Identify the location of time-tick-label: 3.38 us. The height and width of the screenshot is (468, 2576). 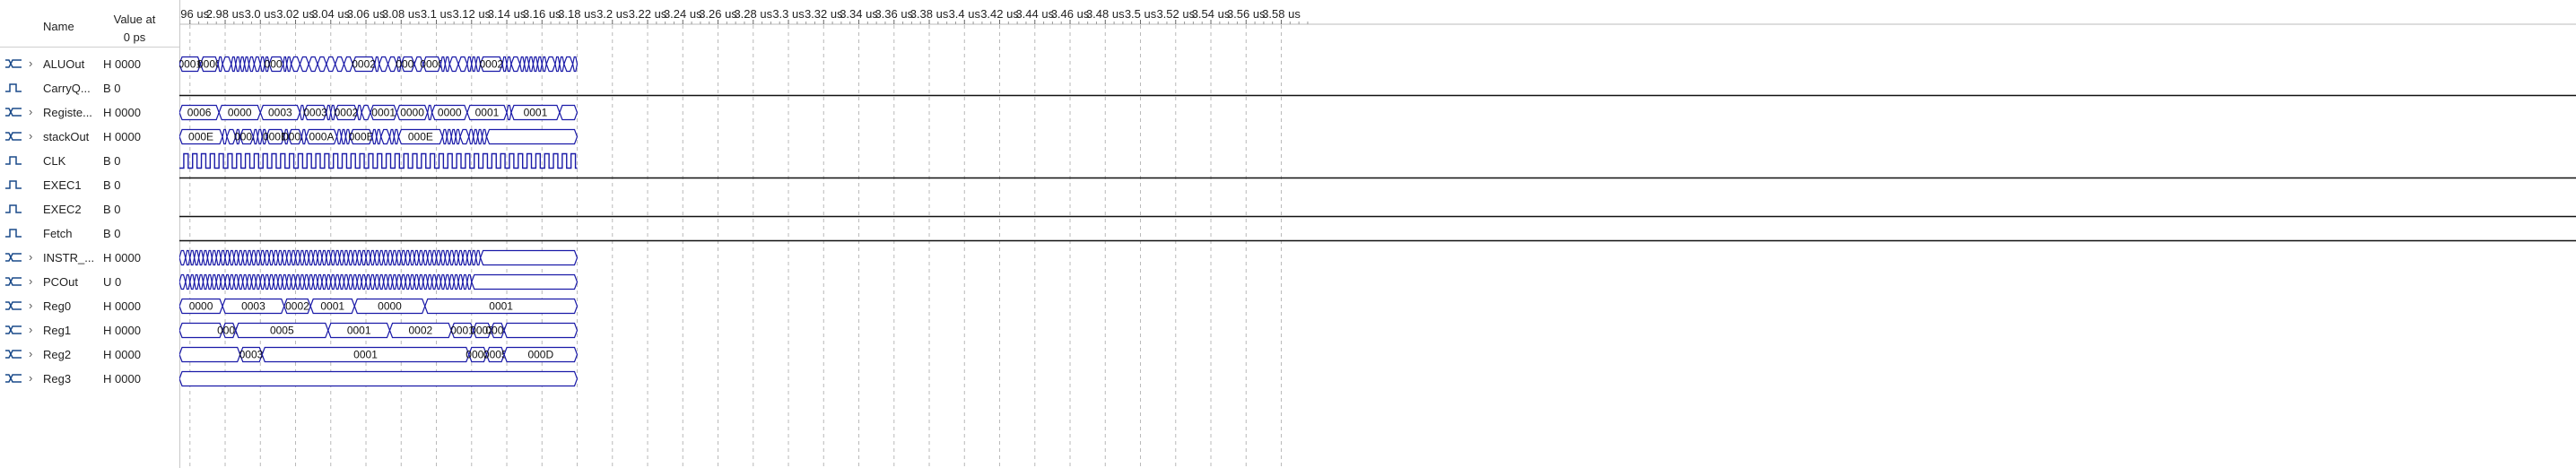
(929, 14).